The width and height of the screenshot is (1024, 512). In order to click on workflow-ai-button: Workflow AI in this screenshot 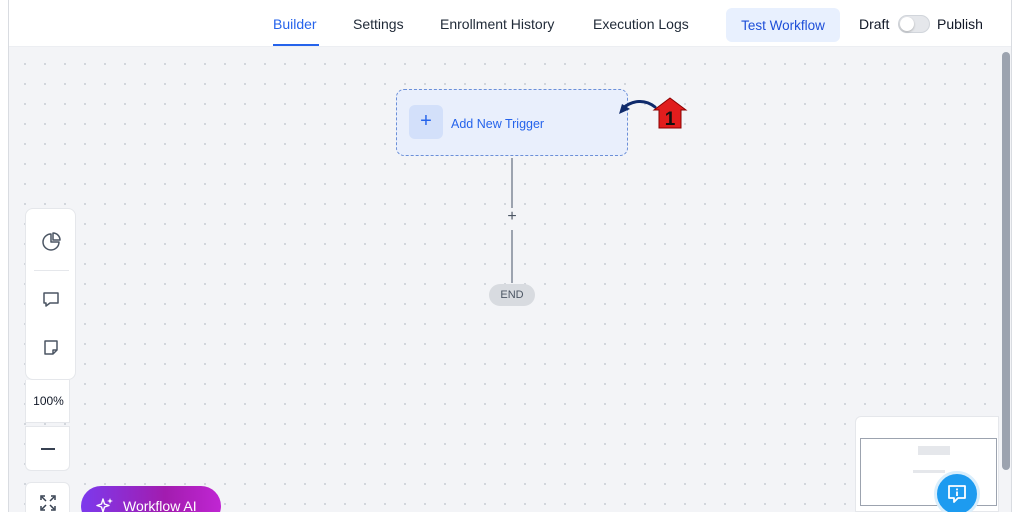, I will do `click(151, 499)`.